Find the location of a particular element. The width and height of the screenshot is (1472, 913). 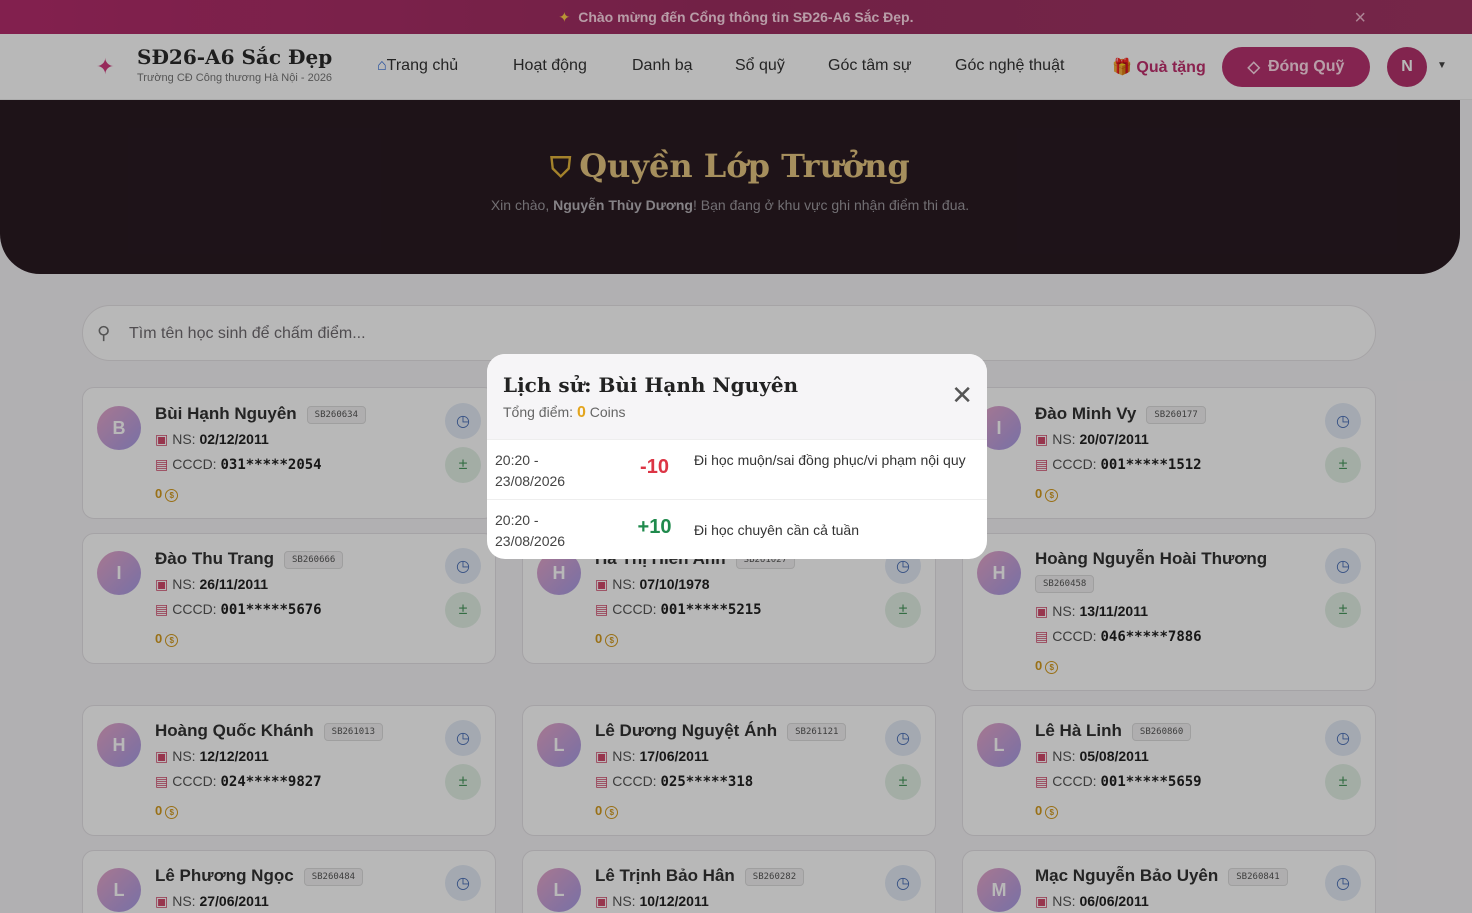

history-reason: Đi học chuyên cần cả tuần is located at coordinates (776, 530).